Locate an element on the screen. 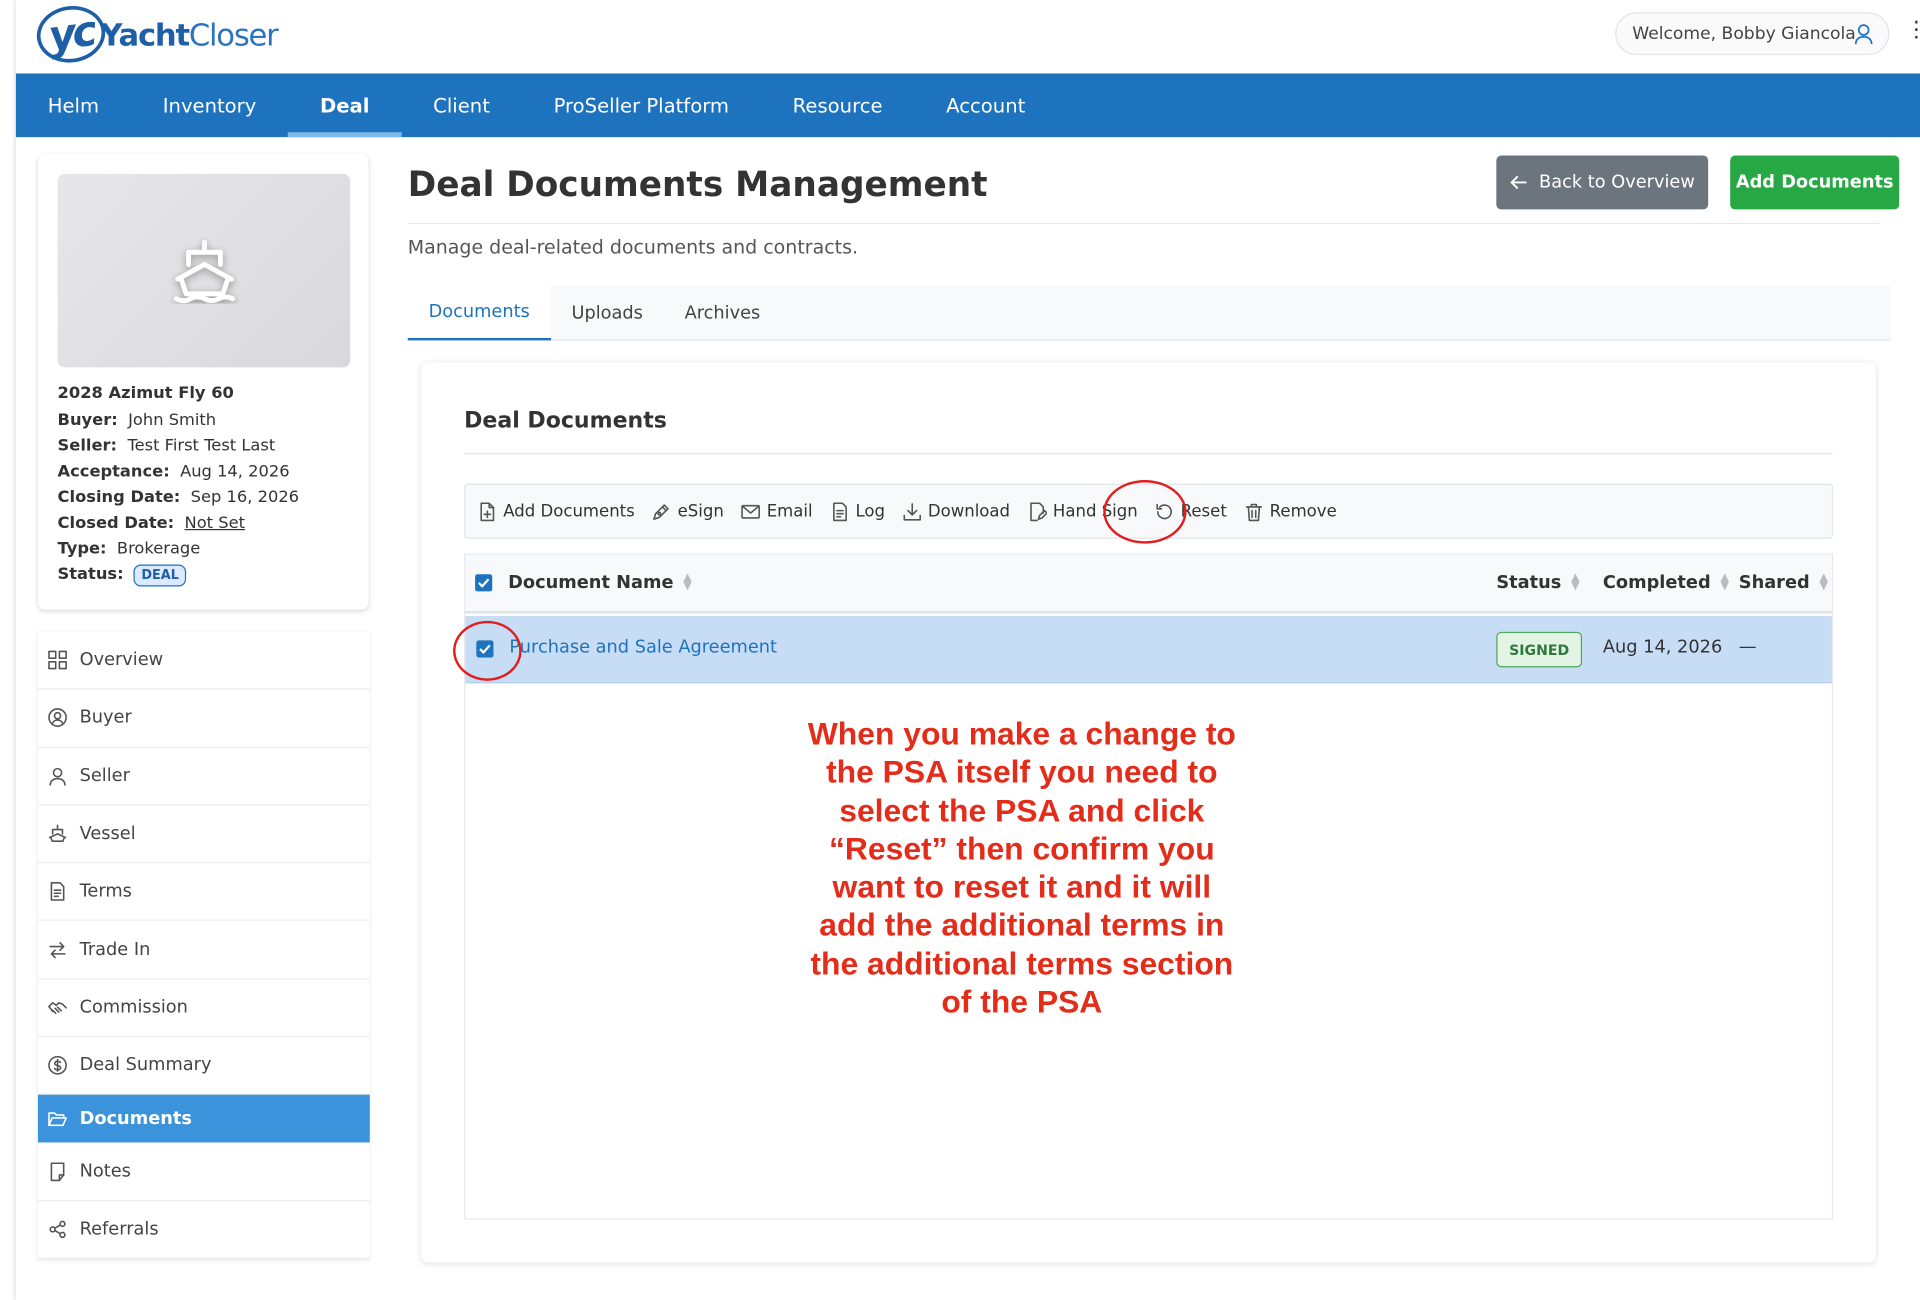 This screenshot has height=1300, width=1920. user-circle-icon is located at coordinates (64, 718).